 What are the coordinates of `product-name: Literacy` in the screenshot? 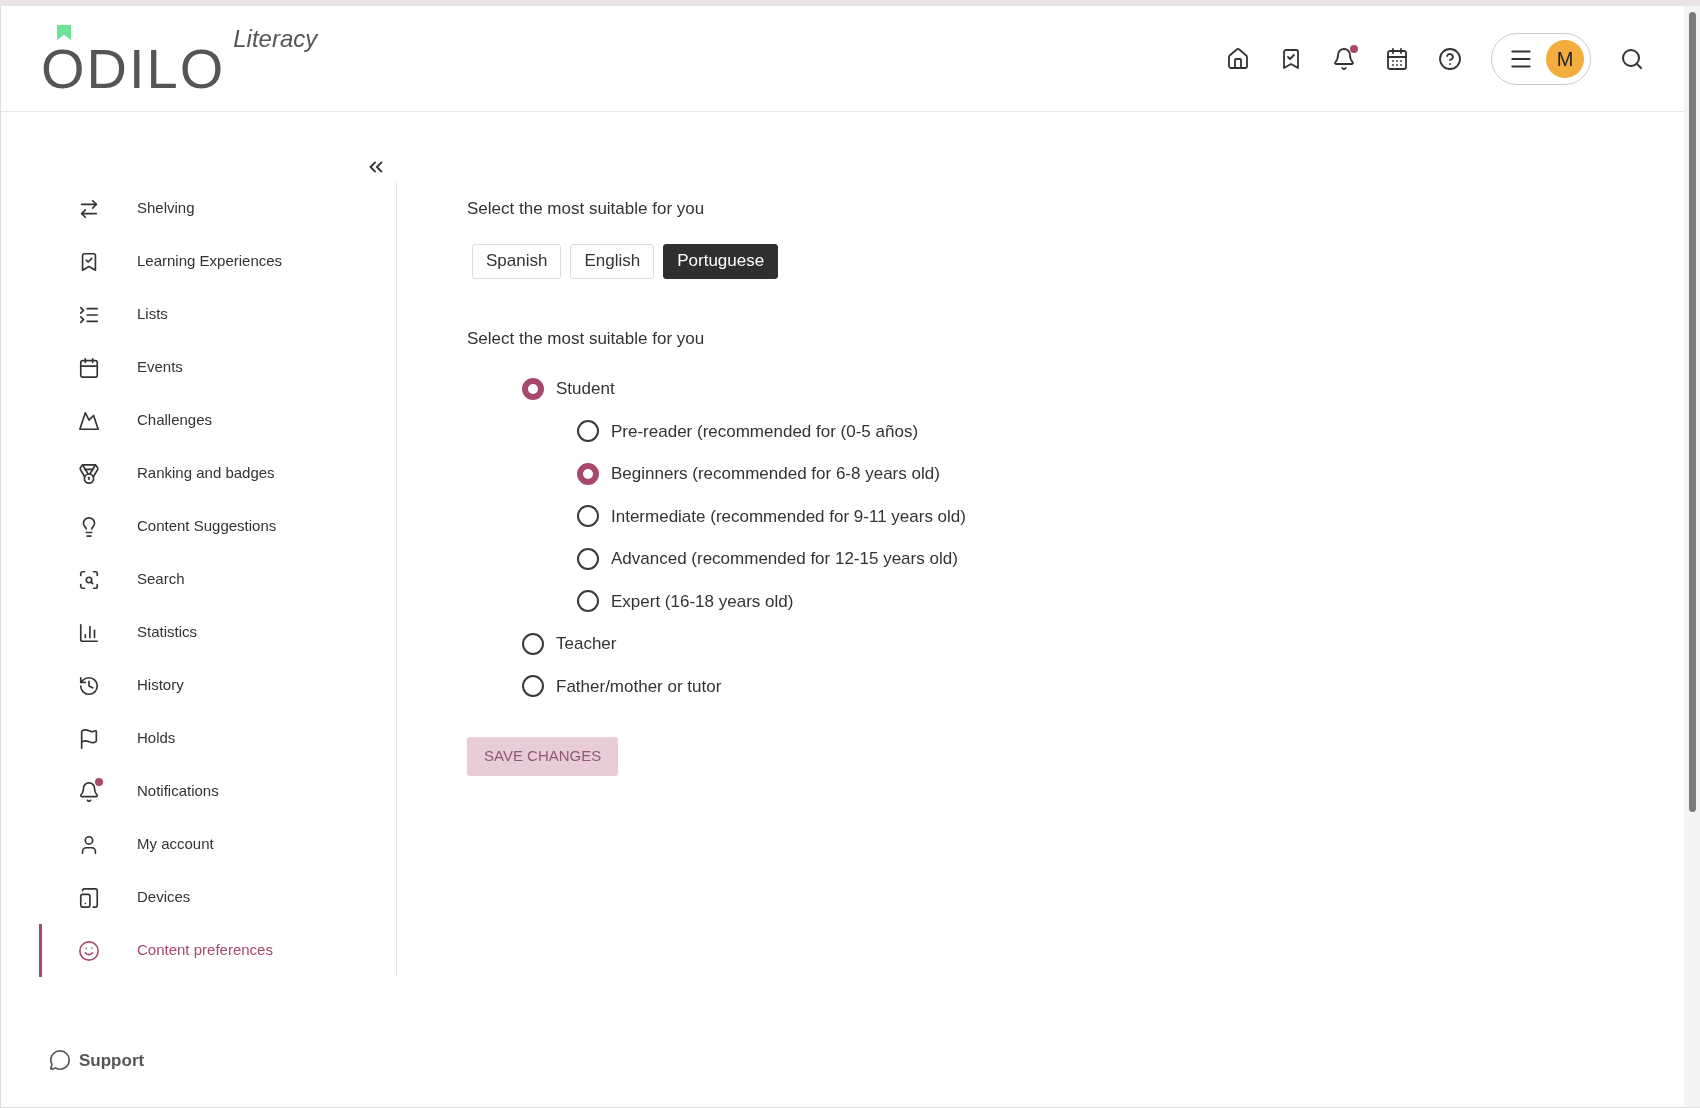 It's located at (275, 38).